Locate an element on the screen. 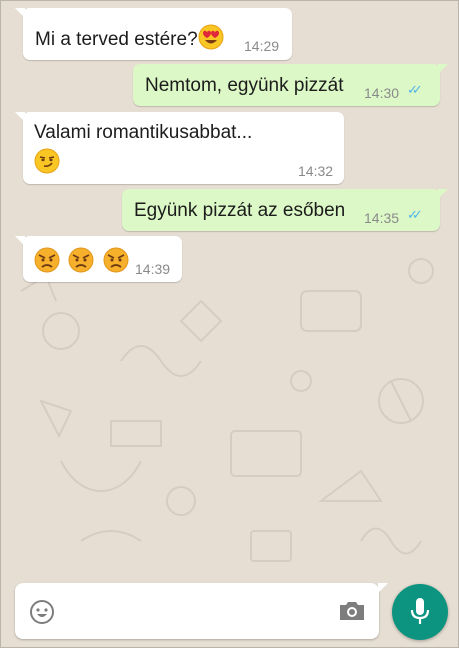 This screenshot has width=459, height=648. smirking-face-emoji-icon is located at coordinates (47, 164).